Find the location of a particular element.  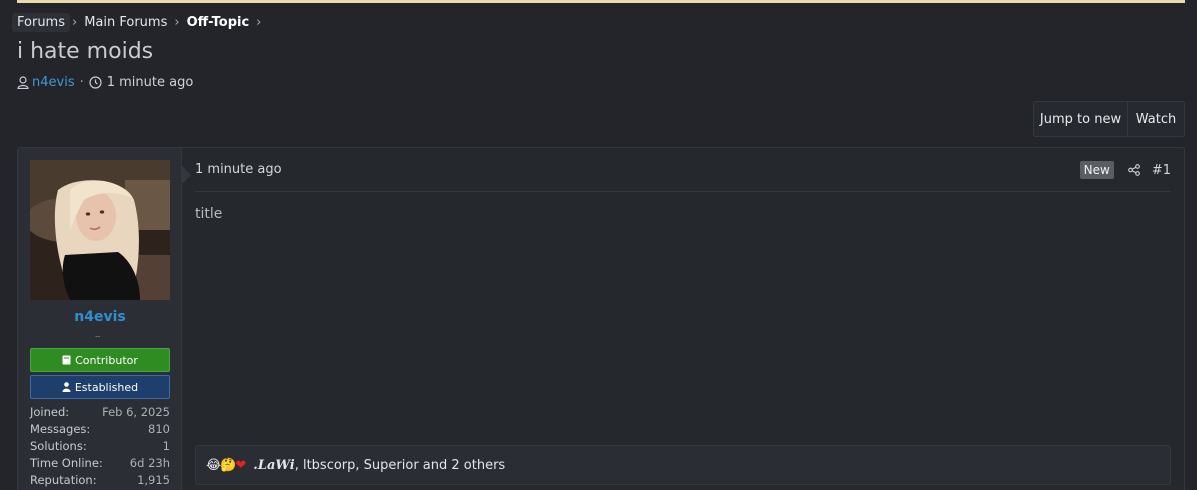

avatar-image is located at coordinates (100, 230).